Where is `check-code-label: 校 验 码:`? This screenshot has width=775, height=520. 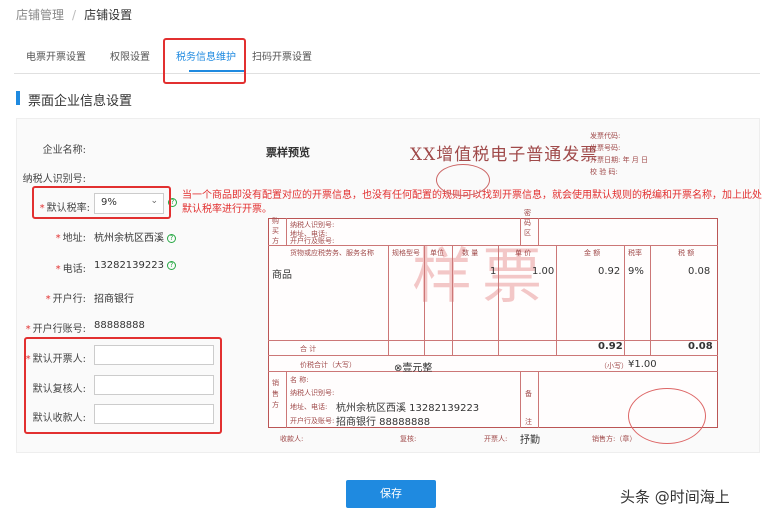 check-code-label: 校 验 码: is located at coordinates (604, 172).